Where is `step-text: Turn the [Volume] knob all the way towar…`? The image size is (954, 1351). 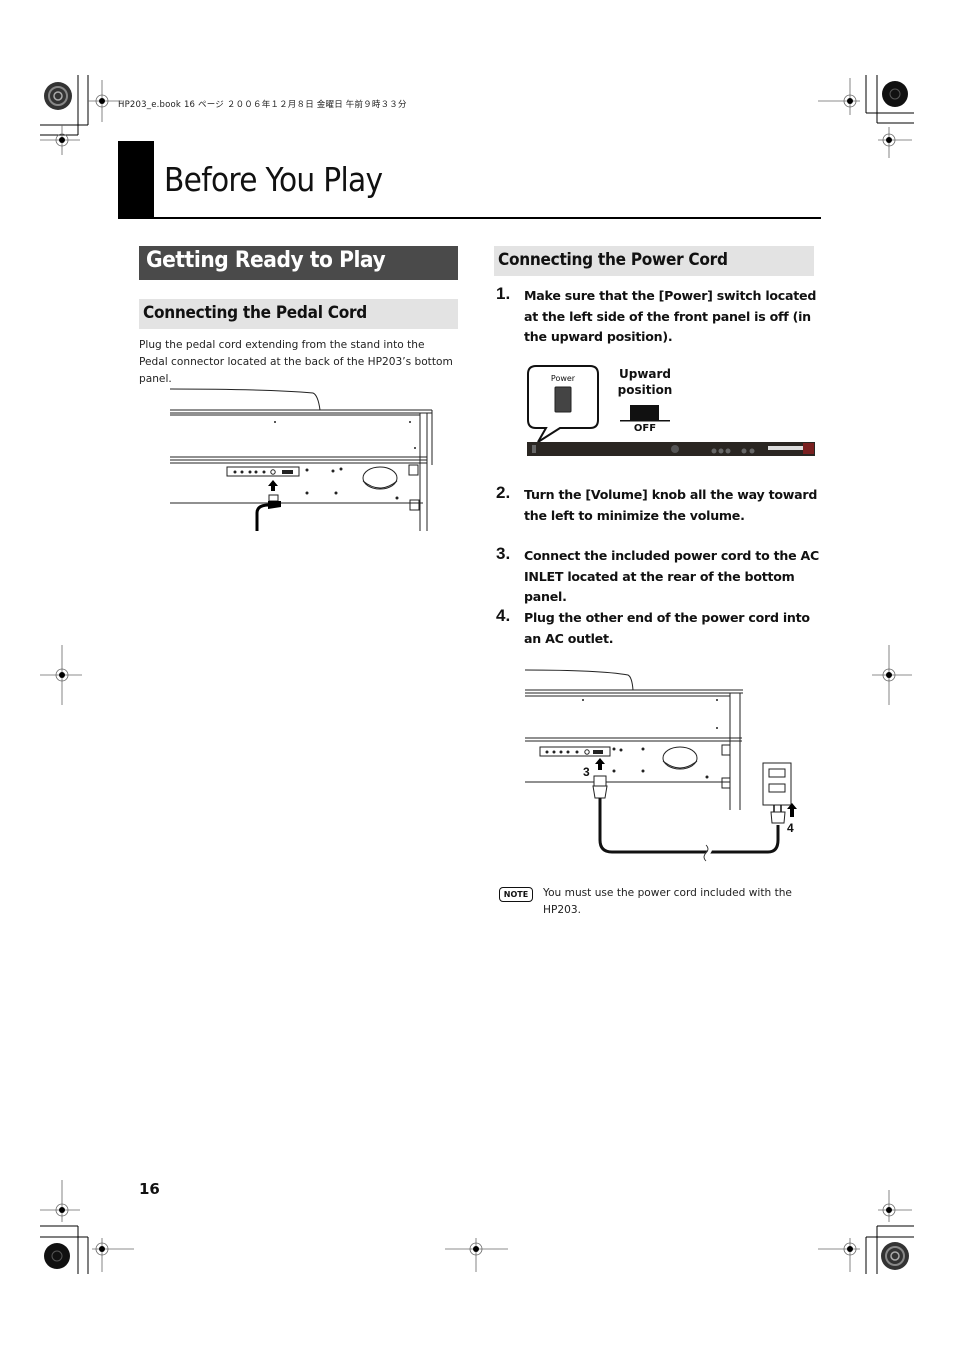 step-text: Turn the [Volume] knob all the way towar… is located at coordinates (671, 505).